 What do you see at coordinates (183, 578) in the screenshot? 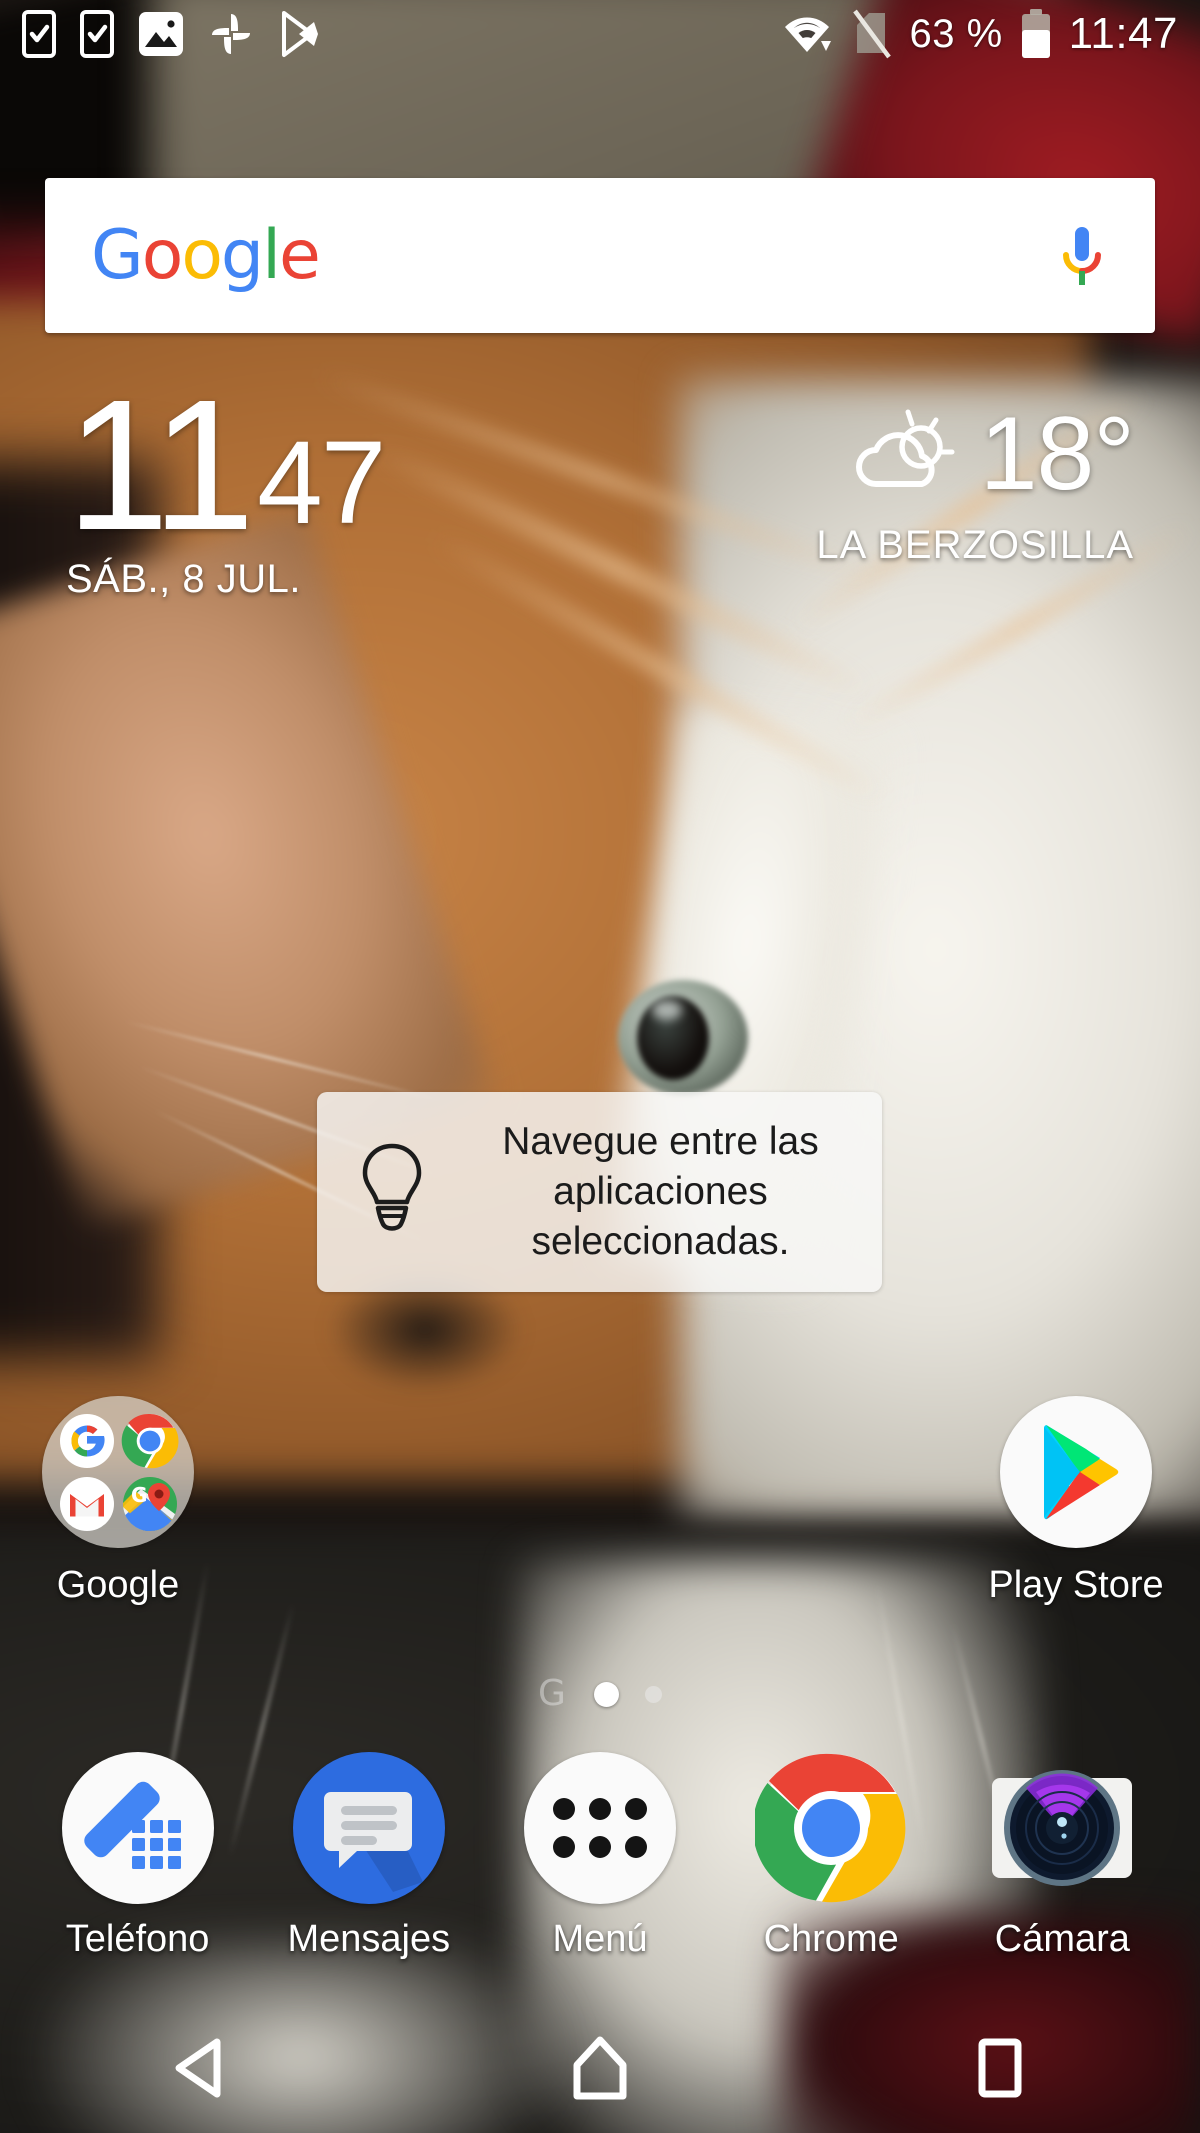
I see `clock-date: SÁB., 8 JUL.` at bounding box center [183, 578].